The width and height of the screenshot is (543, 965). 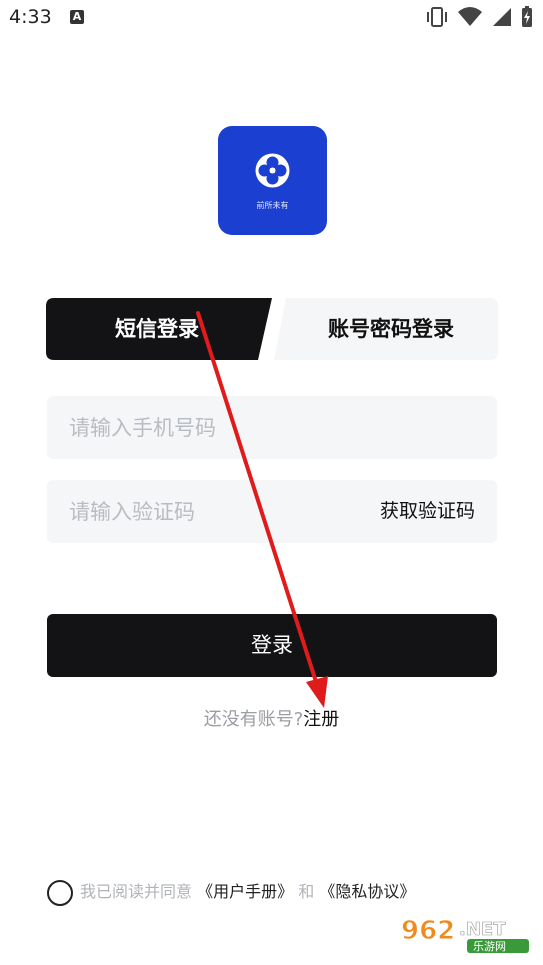 I want to click on status-time: 4:33, so click(x=30, y=17).